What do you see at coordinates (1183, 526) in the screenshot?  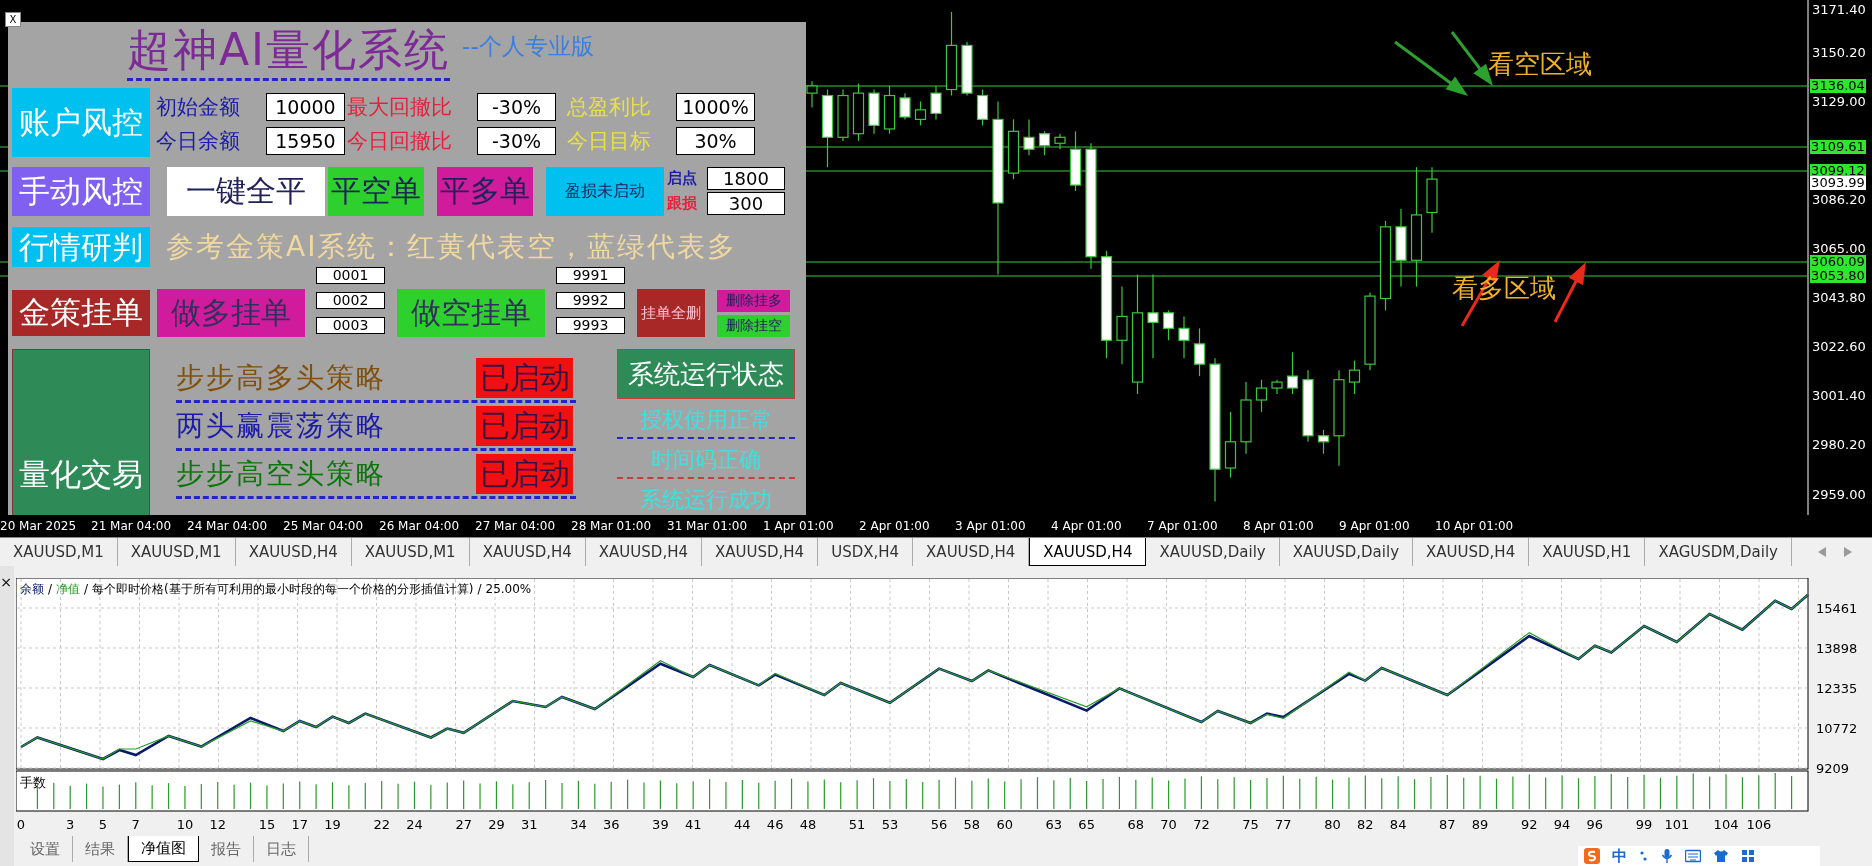 I see `time-axis-label: 7 Apr 01:00` at bounding box center [1183, 526].